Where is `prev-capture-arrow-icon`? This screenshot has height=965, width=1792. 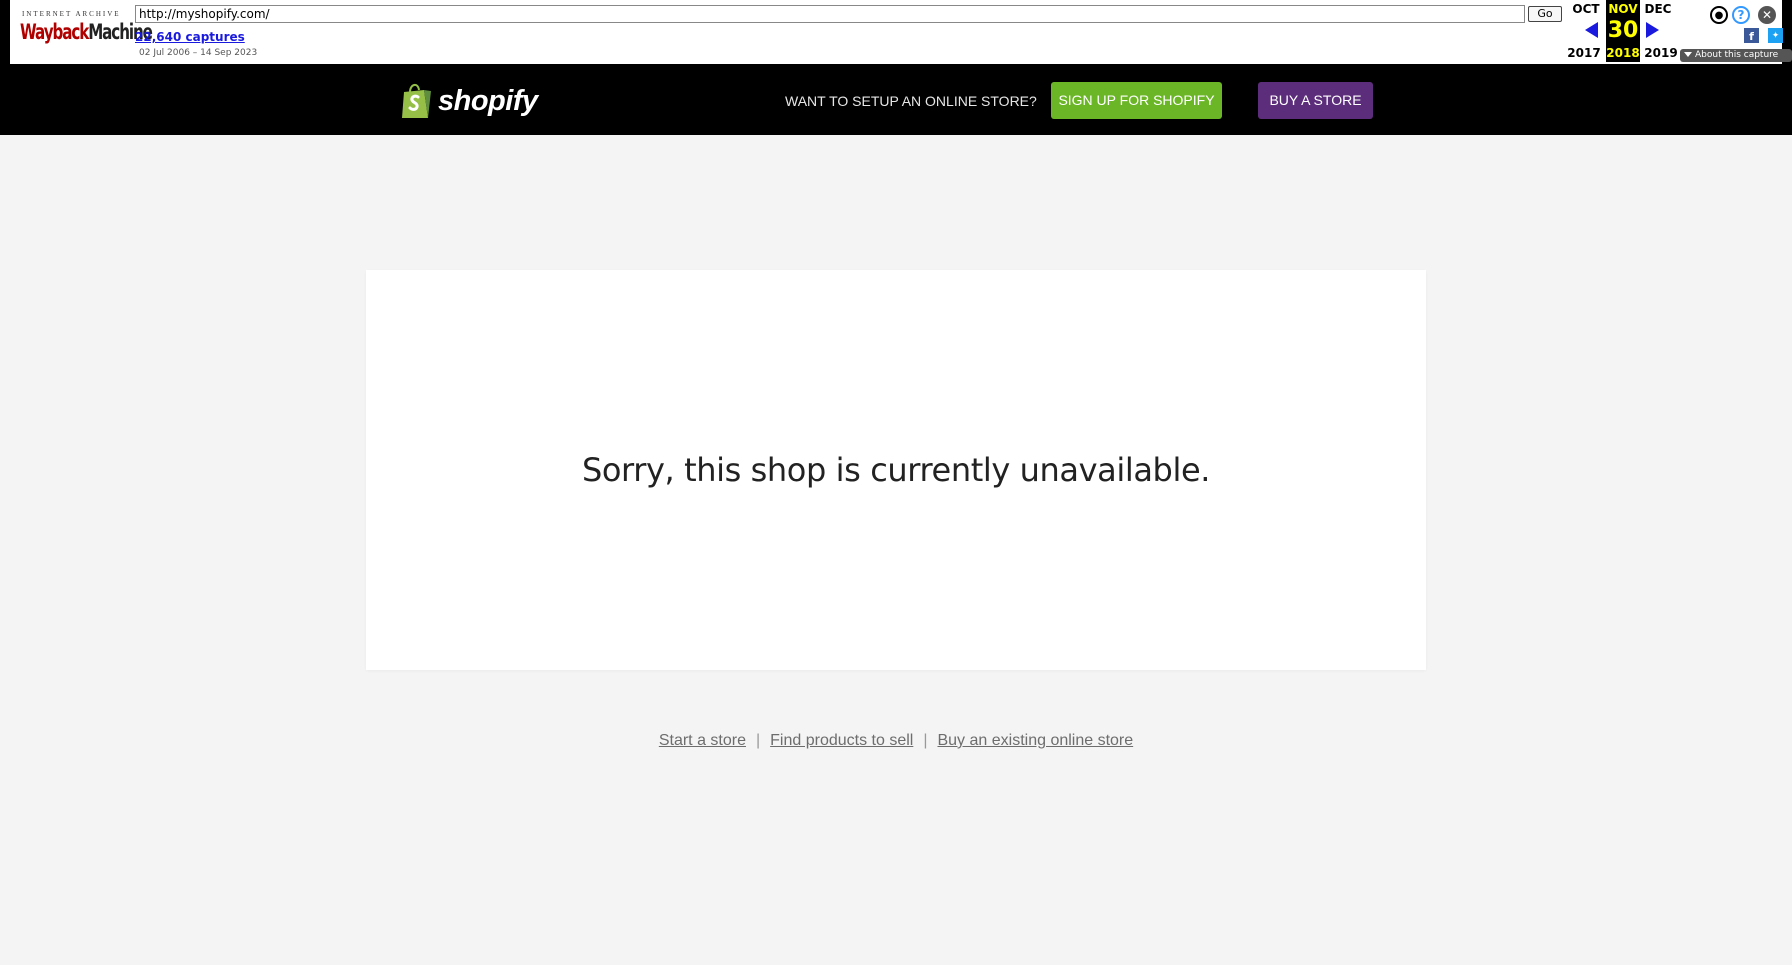
prev-capture-arrow-icon is located at coordinates (1591, 30).